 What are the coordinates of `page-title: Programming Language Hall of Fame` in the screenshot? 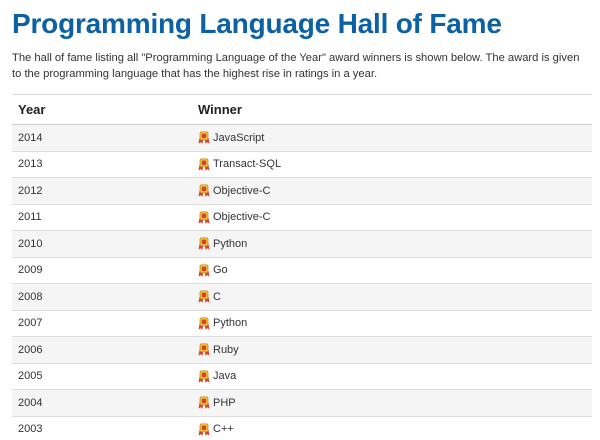 It's located at (257, 23).